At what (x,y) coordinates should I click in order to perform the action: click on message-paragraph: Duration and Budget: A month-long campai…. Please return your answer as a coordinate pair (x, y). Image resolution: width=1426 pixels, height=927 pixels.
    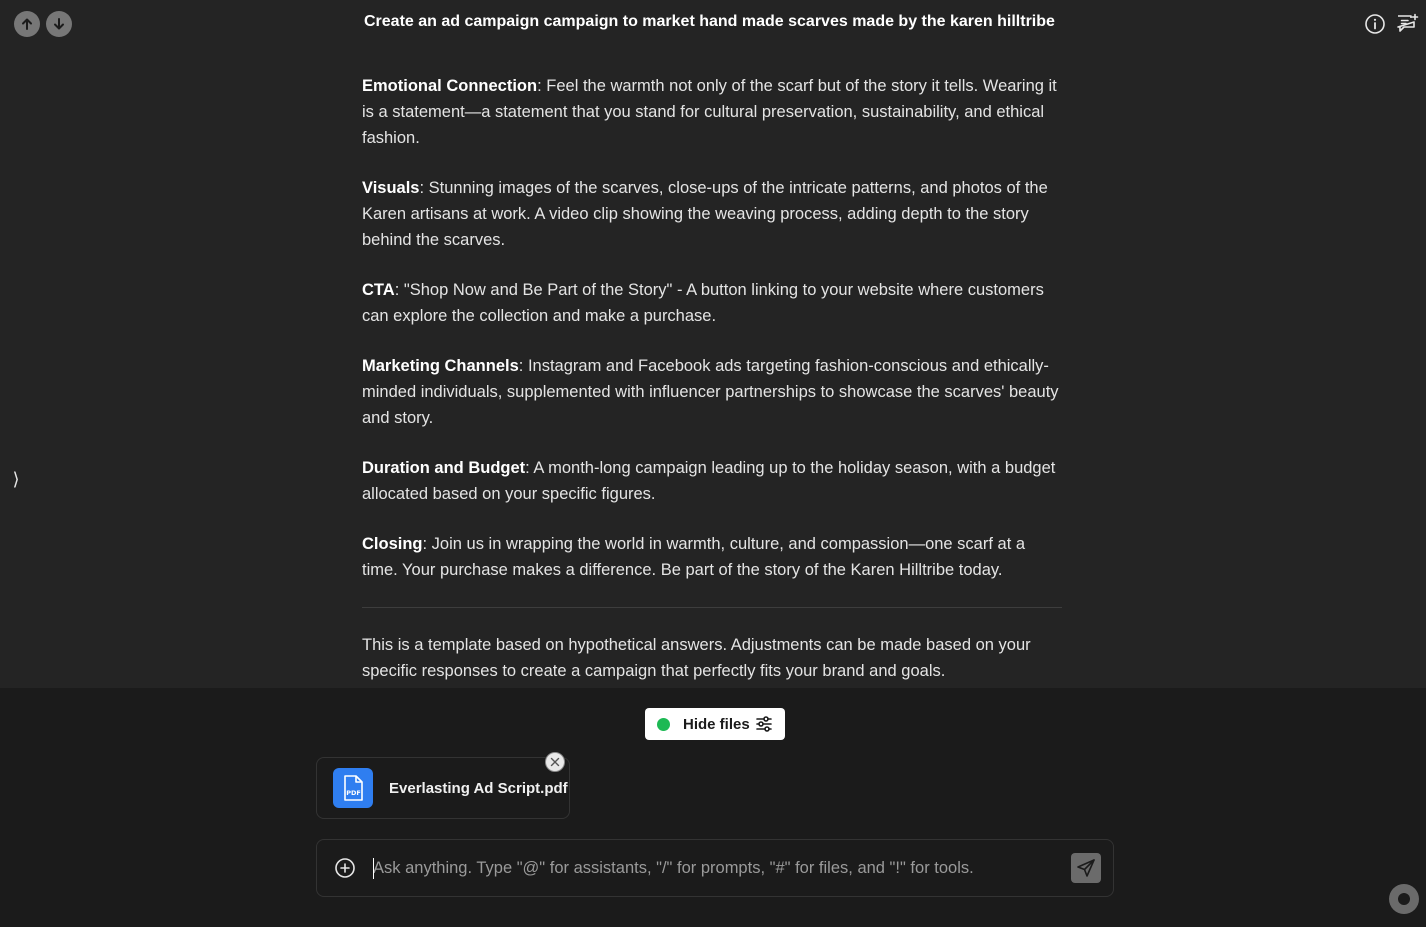
    Looking at the image, I should click on (712, 481).